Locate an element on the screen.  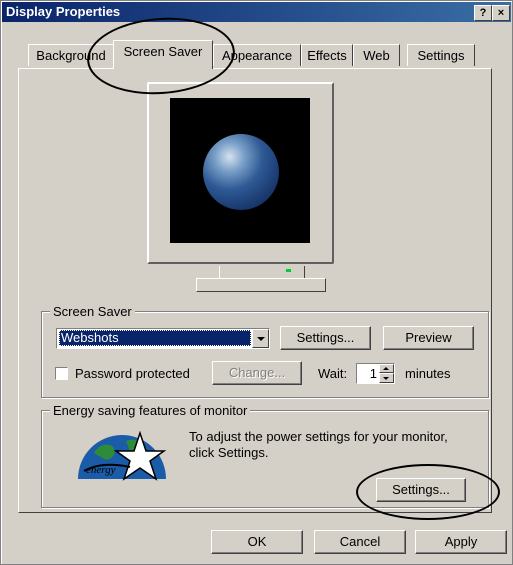
password-protected-label: Password protected is located at coordinates (132, 373).